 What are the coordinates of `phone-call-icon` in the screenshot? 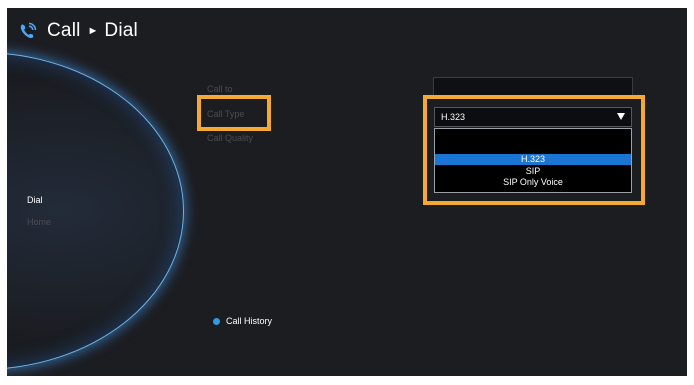 It's located at (28, 30).